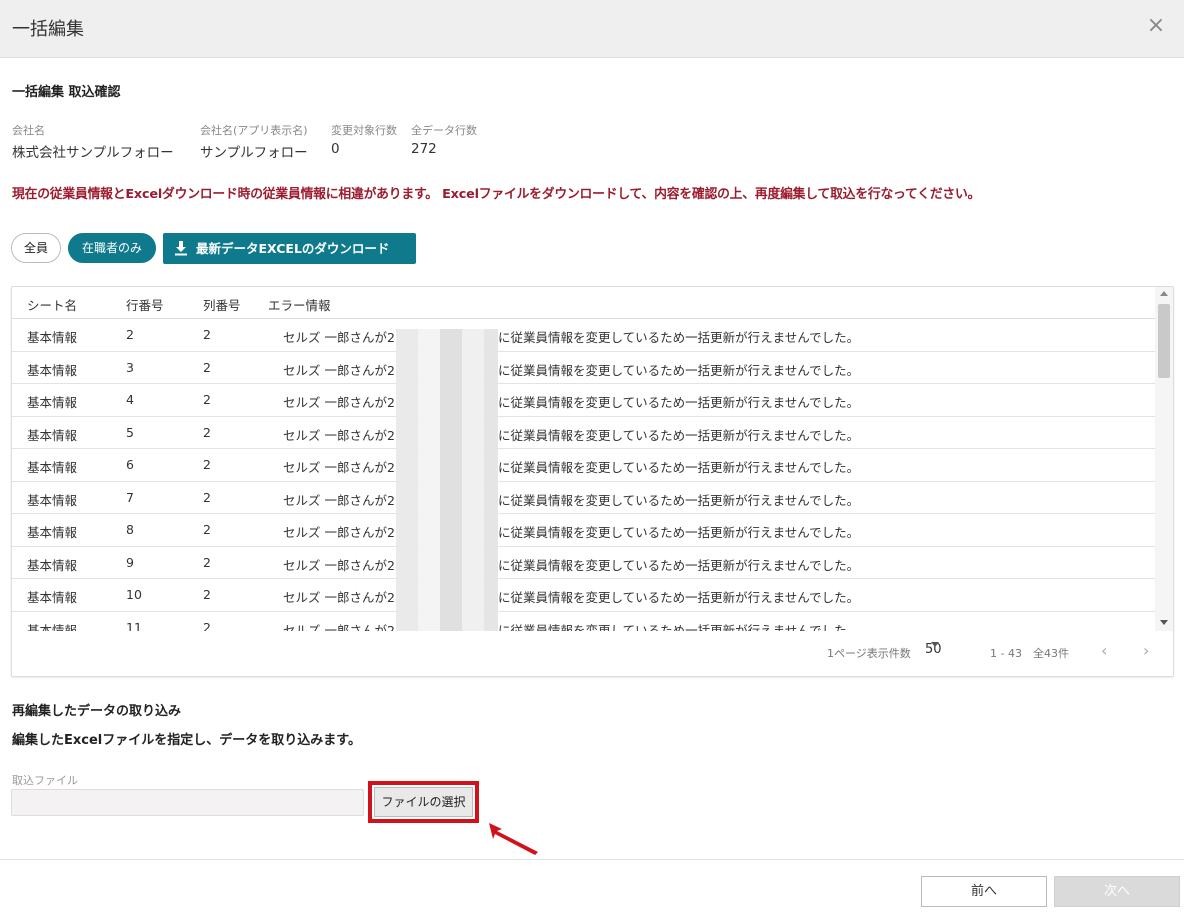 The width and height of the screenshot is (1184, 912). I want to click on reimport-description: 編集したExcelファイルを指定し、データを取り込みます。, so click(186, 740).